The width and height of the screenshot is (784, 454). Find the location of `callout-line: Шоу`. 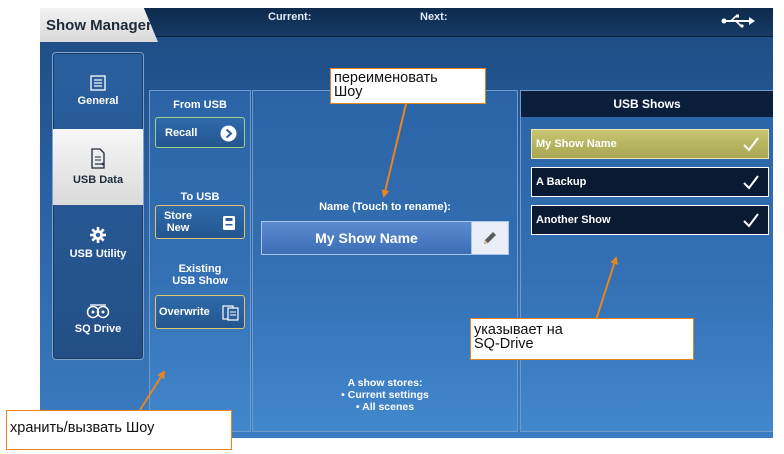

callout-line: Шоу is located at coordinates (348, 92).